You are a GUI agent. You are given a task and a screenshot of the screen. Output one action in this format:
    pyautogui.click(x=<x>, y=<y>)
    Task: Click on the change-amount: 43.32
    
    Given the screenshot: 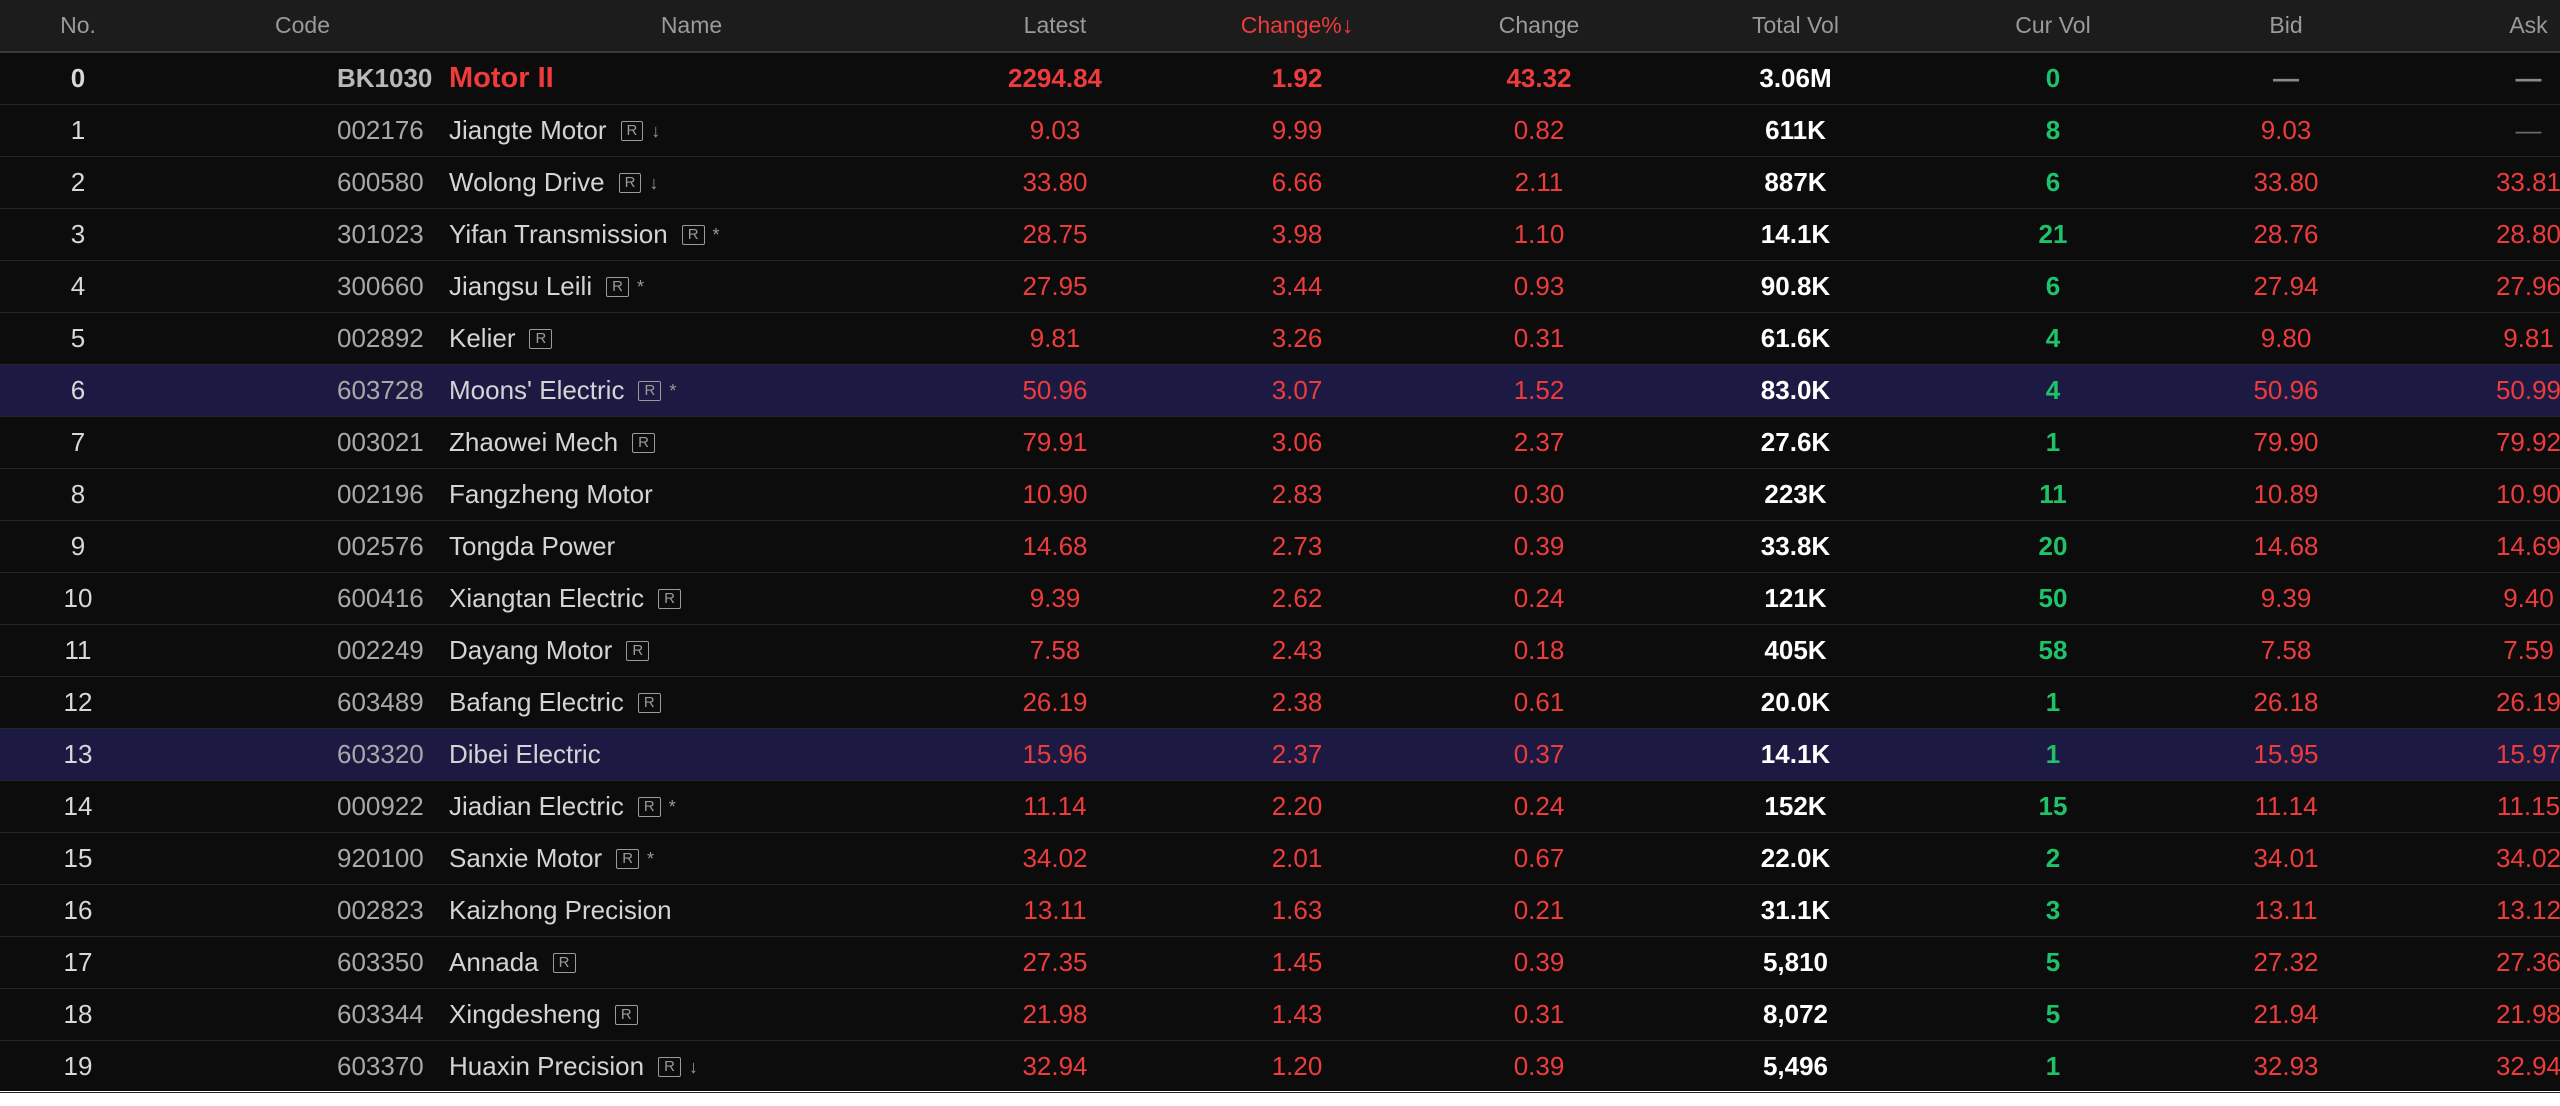 What is the action you would take?
    pyautogui.click(x=1539, y=77)
    